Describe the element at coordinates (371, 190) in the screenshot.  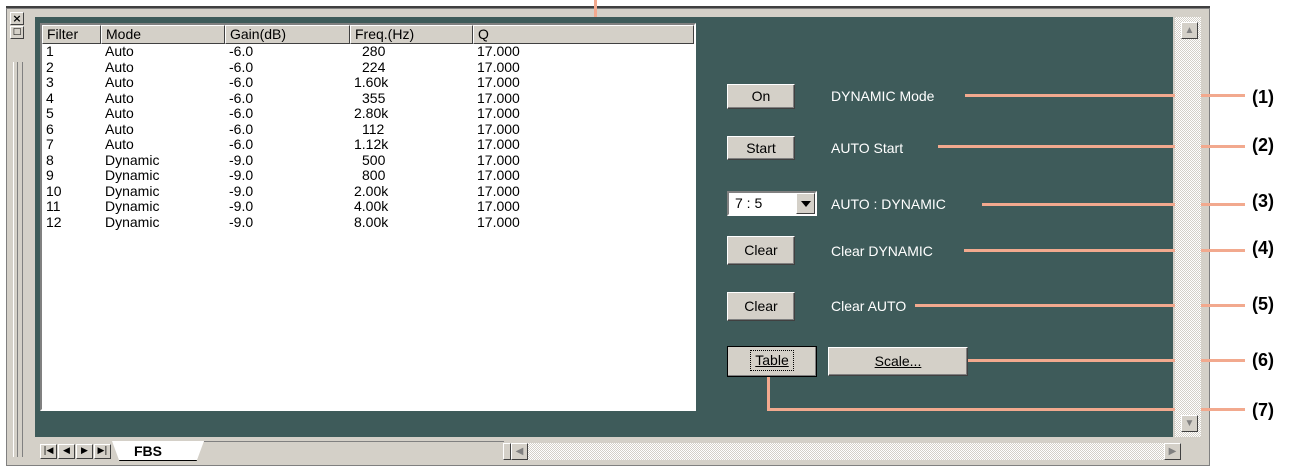
I see `cell-freq: 2.00k` at that location.